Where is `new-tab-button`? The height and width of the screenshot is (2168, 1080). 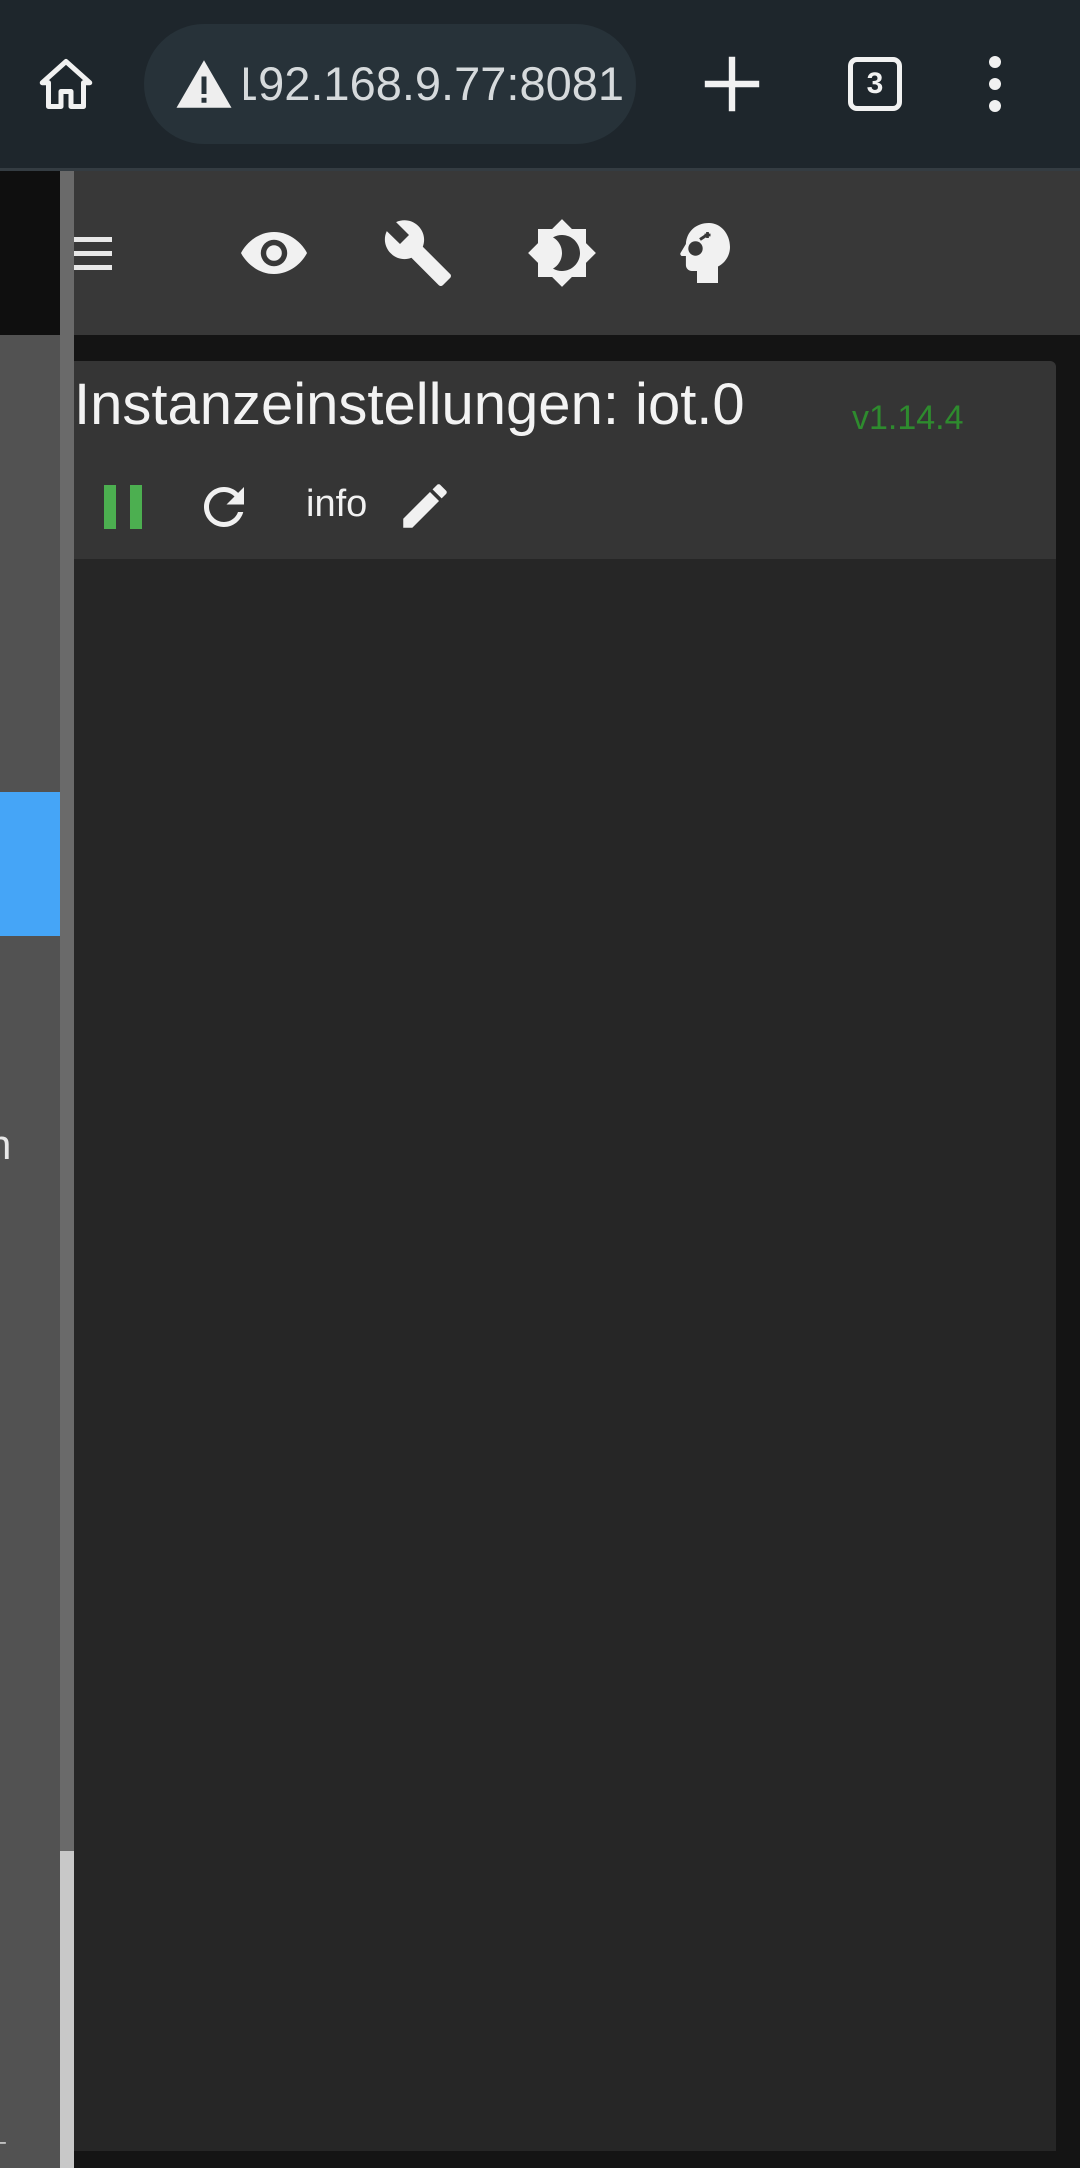
new-tab-button is located at coordinates (732, 84).